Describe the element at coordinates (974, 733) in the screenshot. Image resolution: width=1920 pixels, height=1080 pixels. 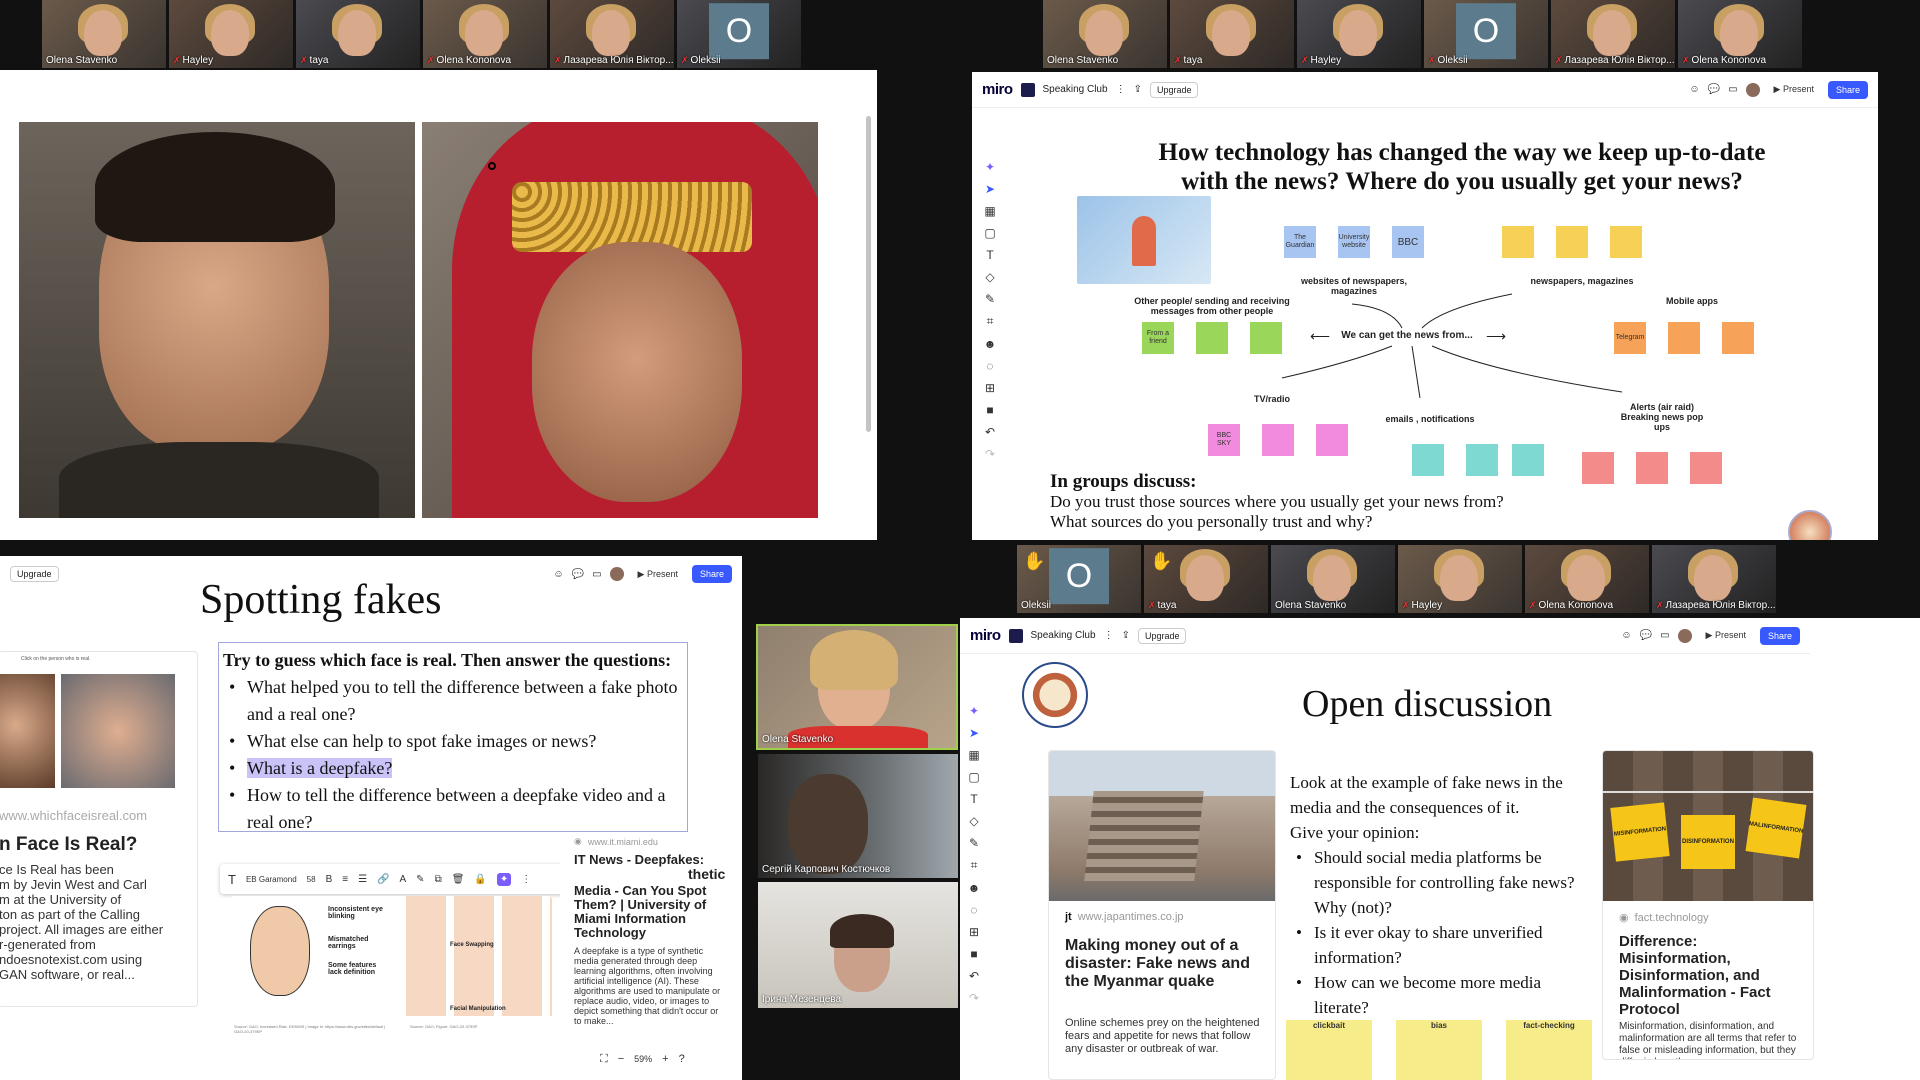
I see `select-icon: ➤` at that location.